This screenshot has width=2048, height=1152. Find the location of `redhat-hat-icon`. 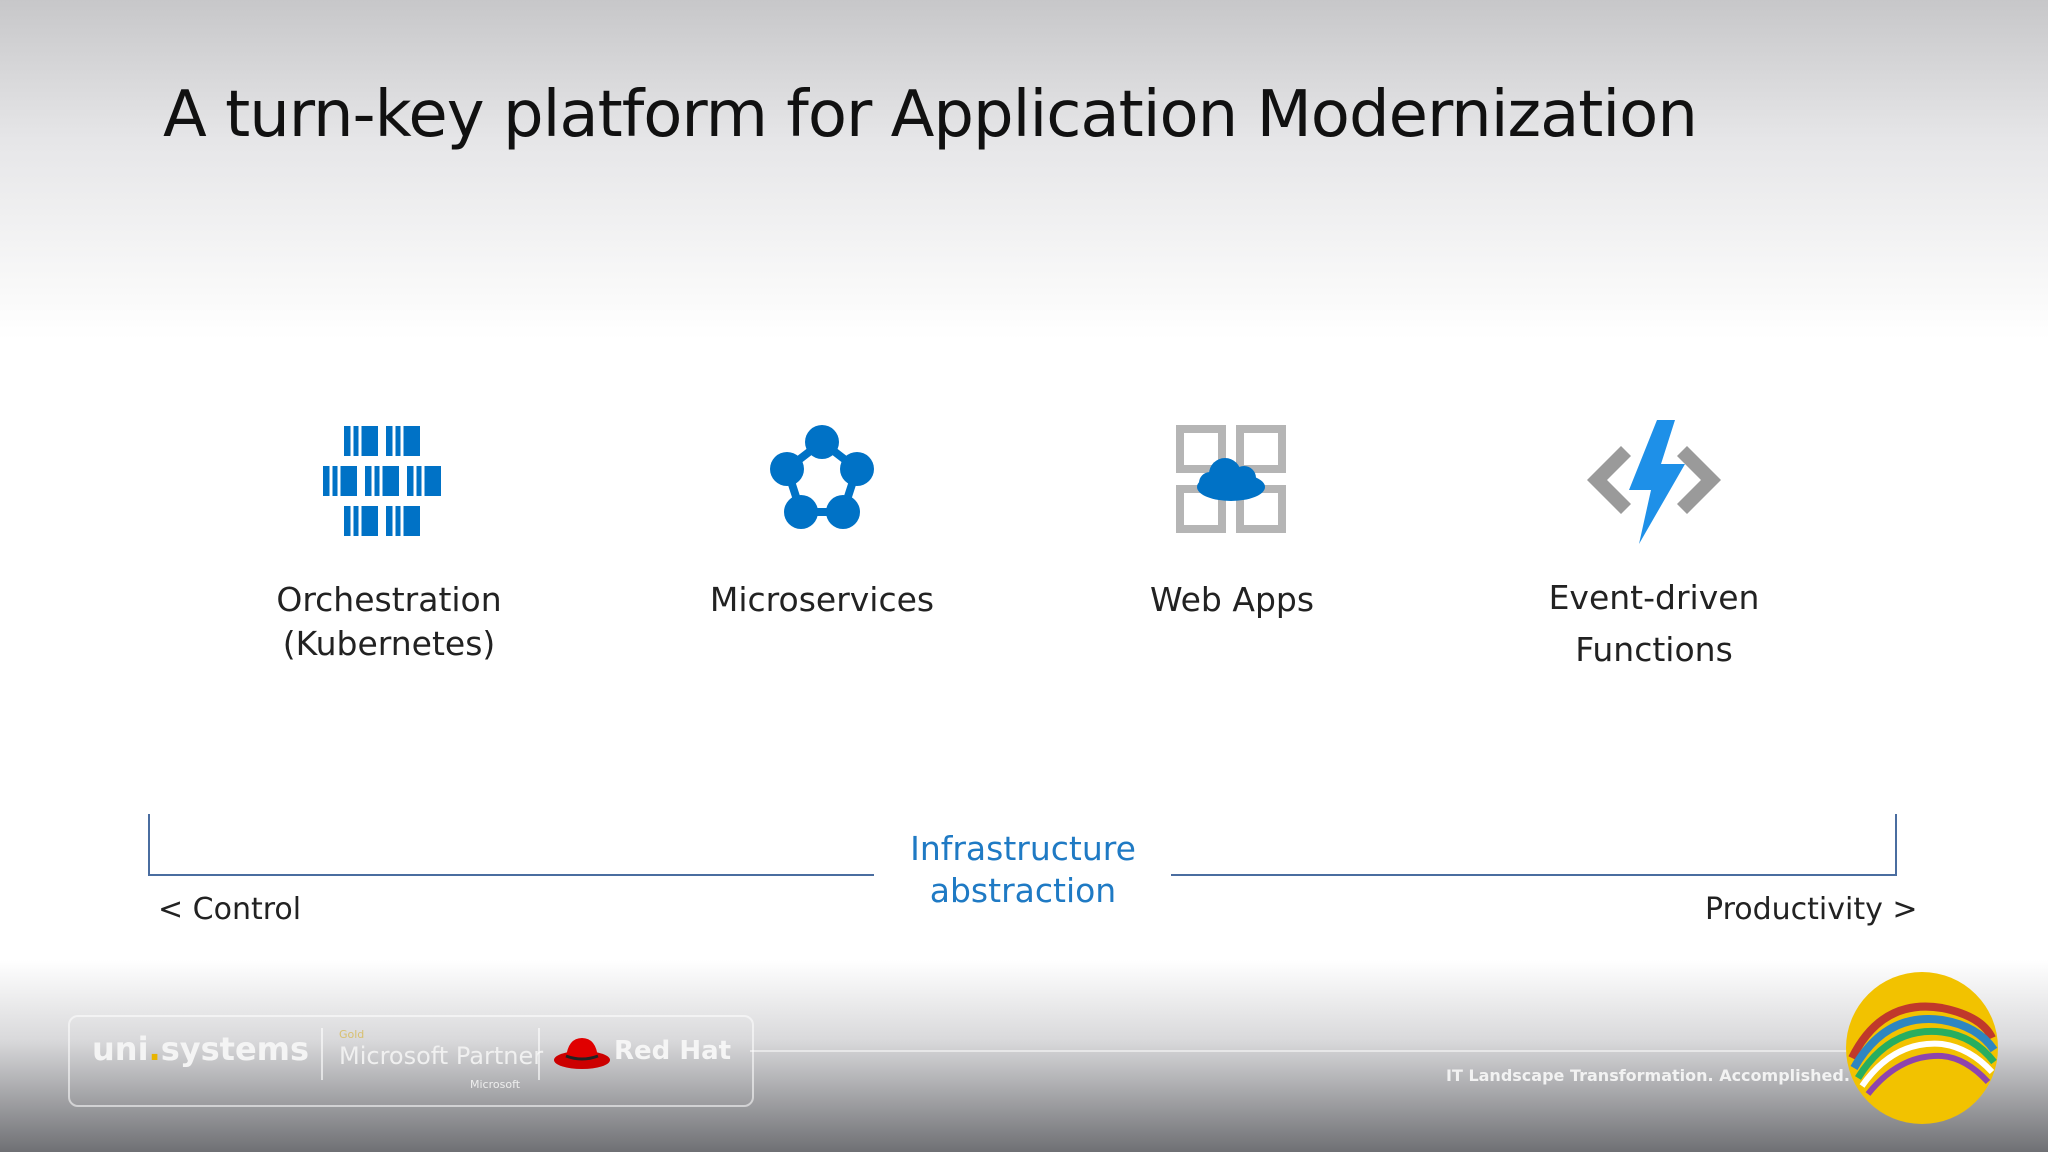

redhat-hat-icon is located at coordinates (582, 1053).